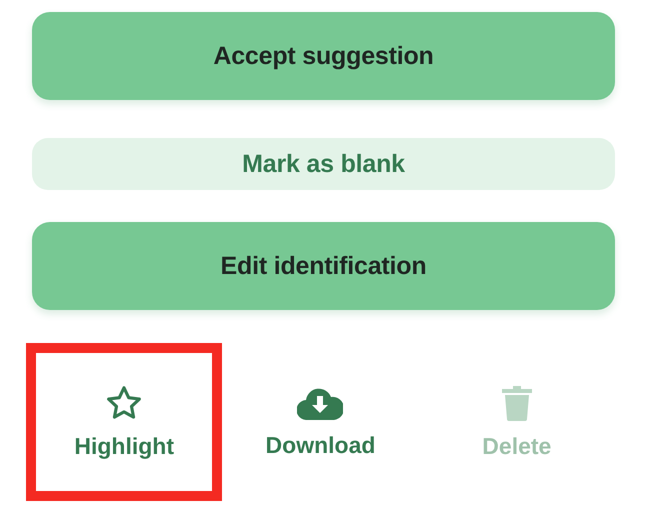  I want to click on primary-button: Accept suggestion, so click(323, 56).